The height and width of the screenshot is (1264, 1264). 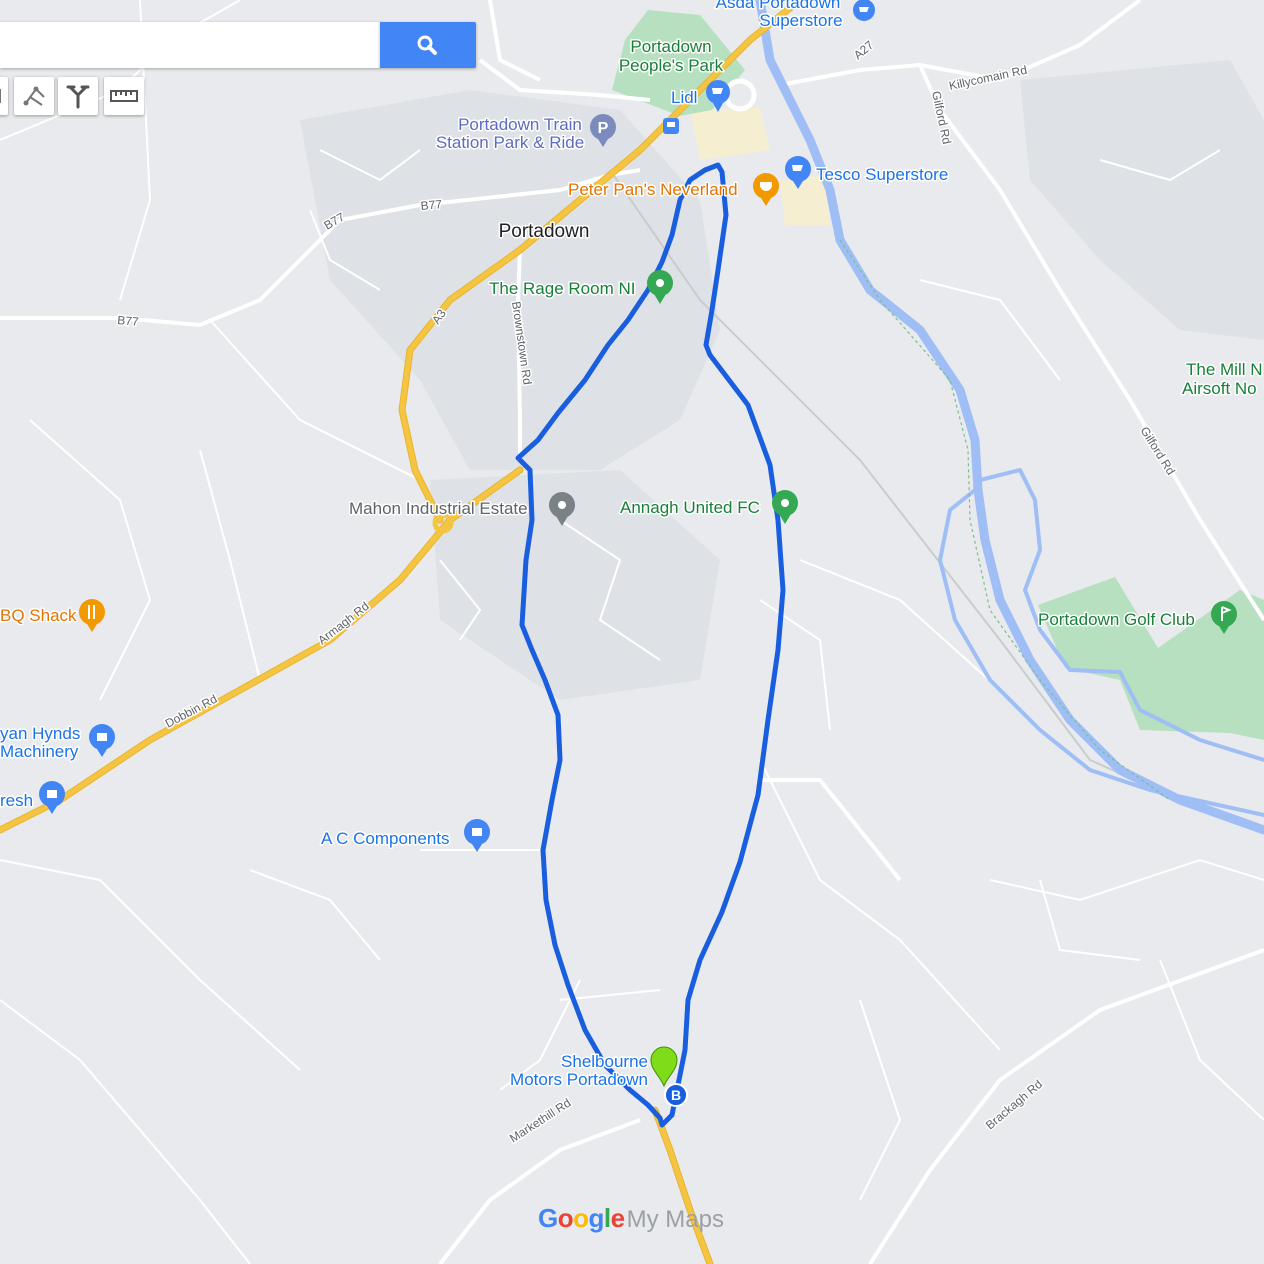 I want to click on label-peter-pan: Peter Pan's Neverland, so click(x=653, y=190).